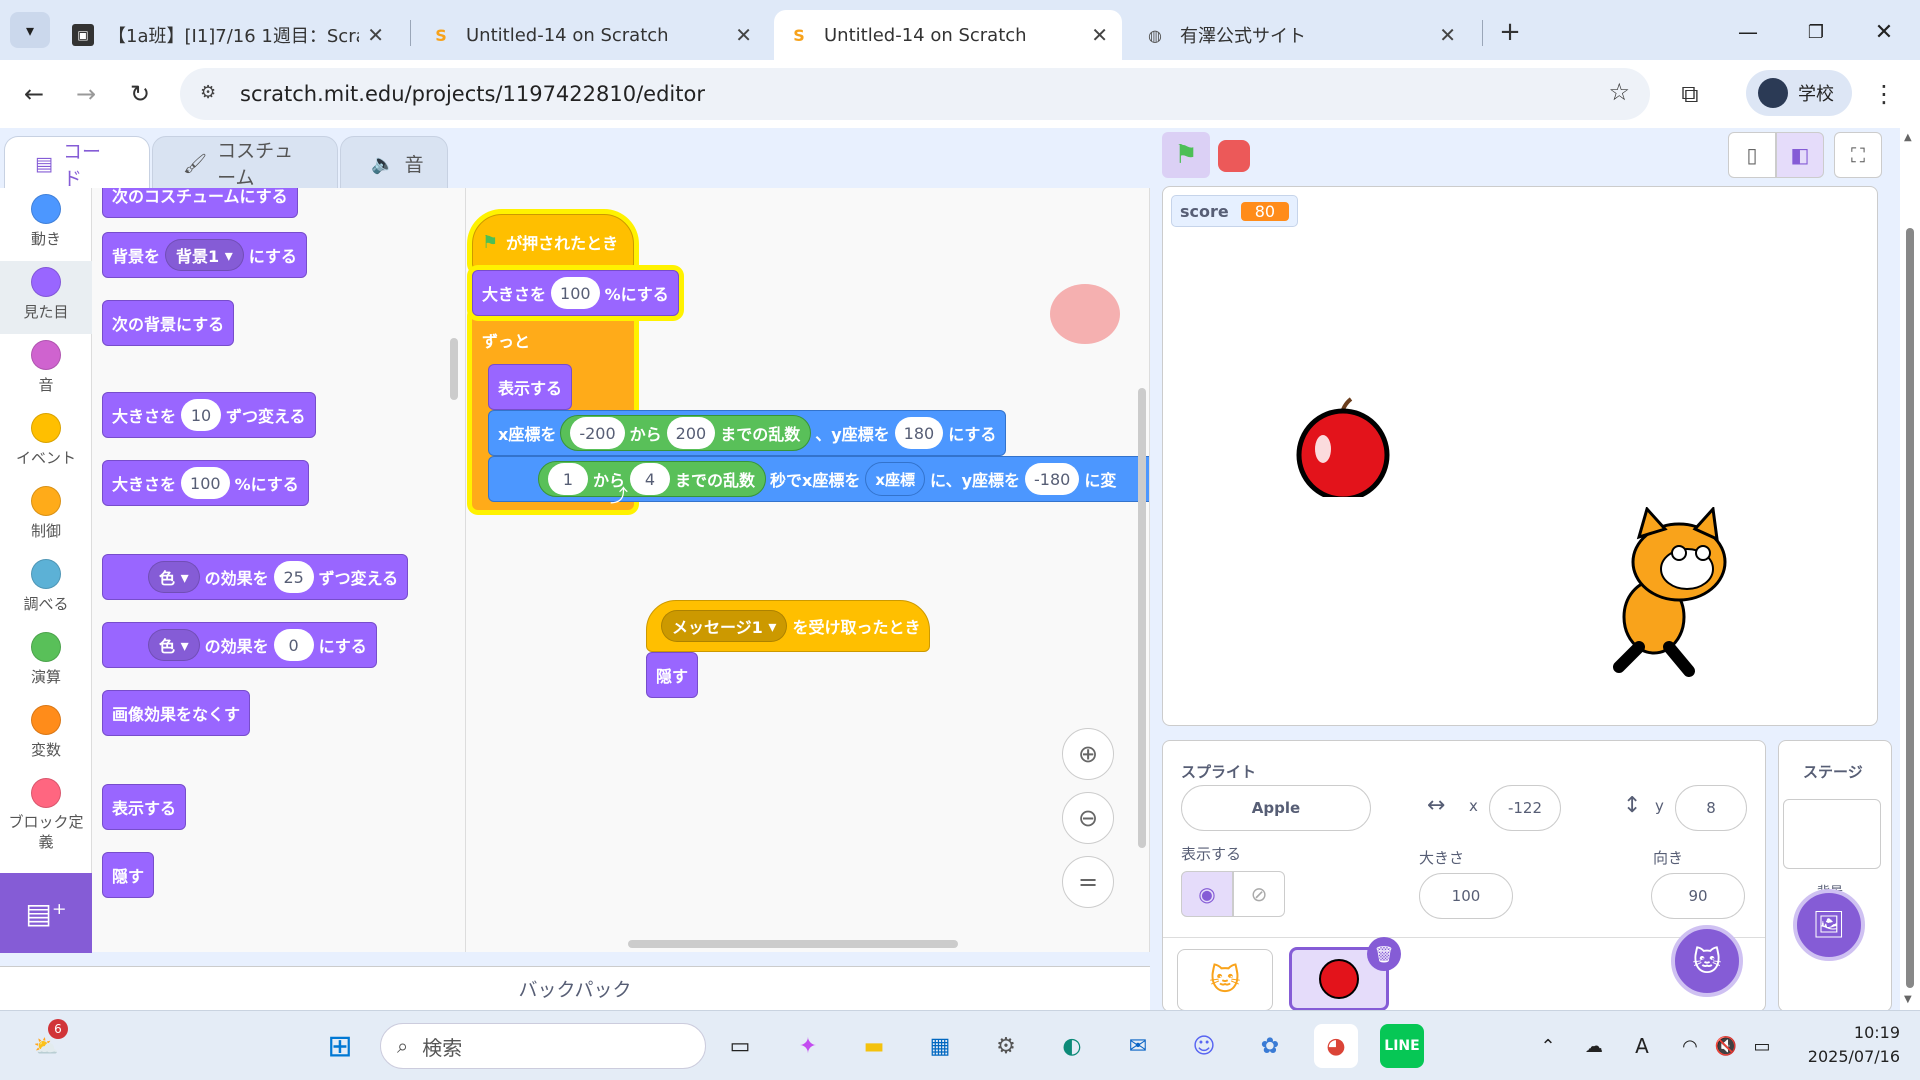 The height and width of the screenshot is (1080, 1920). Describe the element at coordinates (1548, 1046) in the screenshot. I see `tray-chevron-up-icon: ⌃` at that location.